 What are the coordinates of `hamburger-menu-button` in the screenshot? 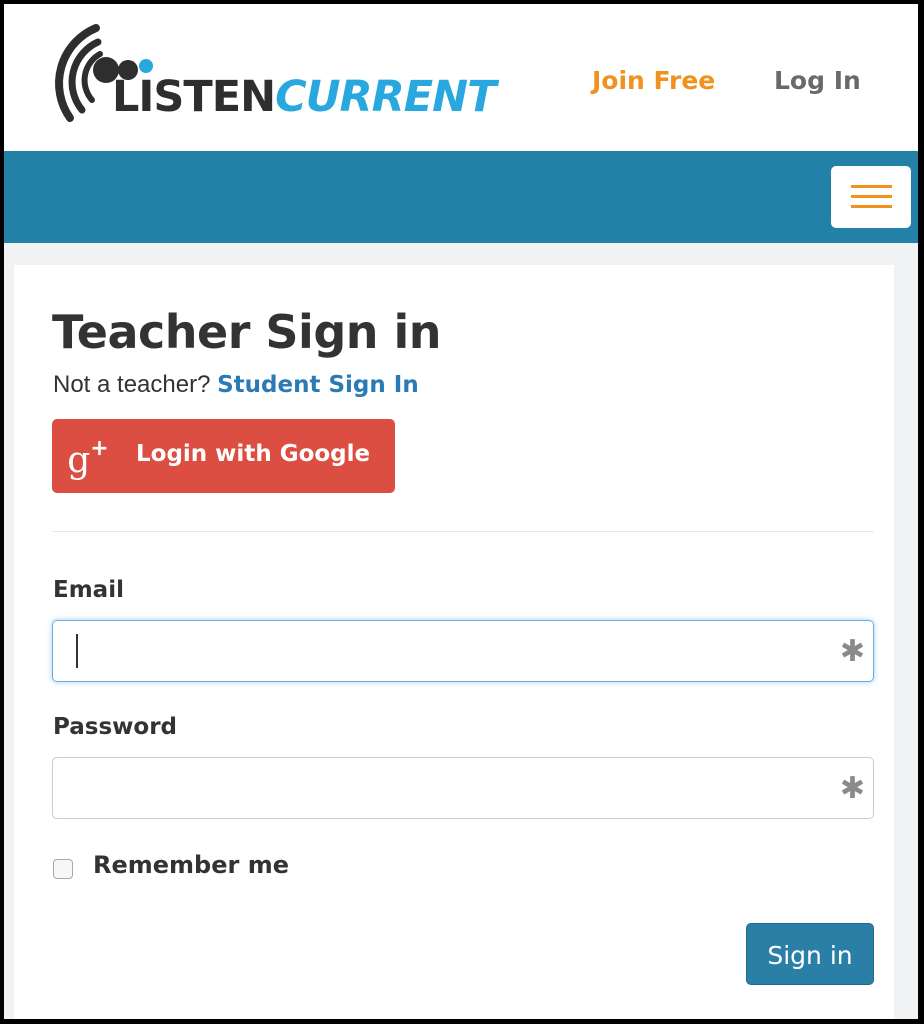 It's located at (871, 197).